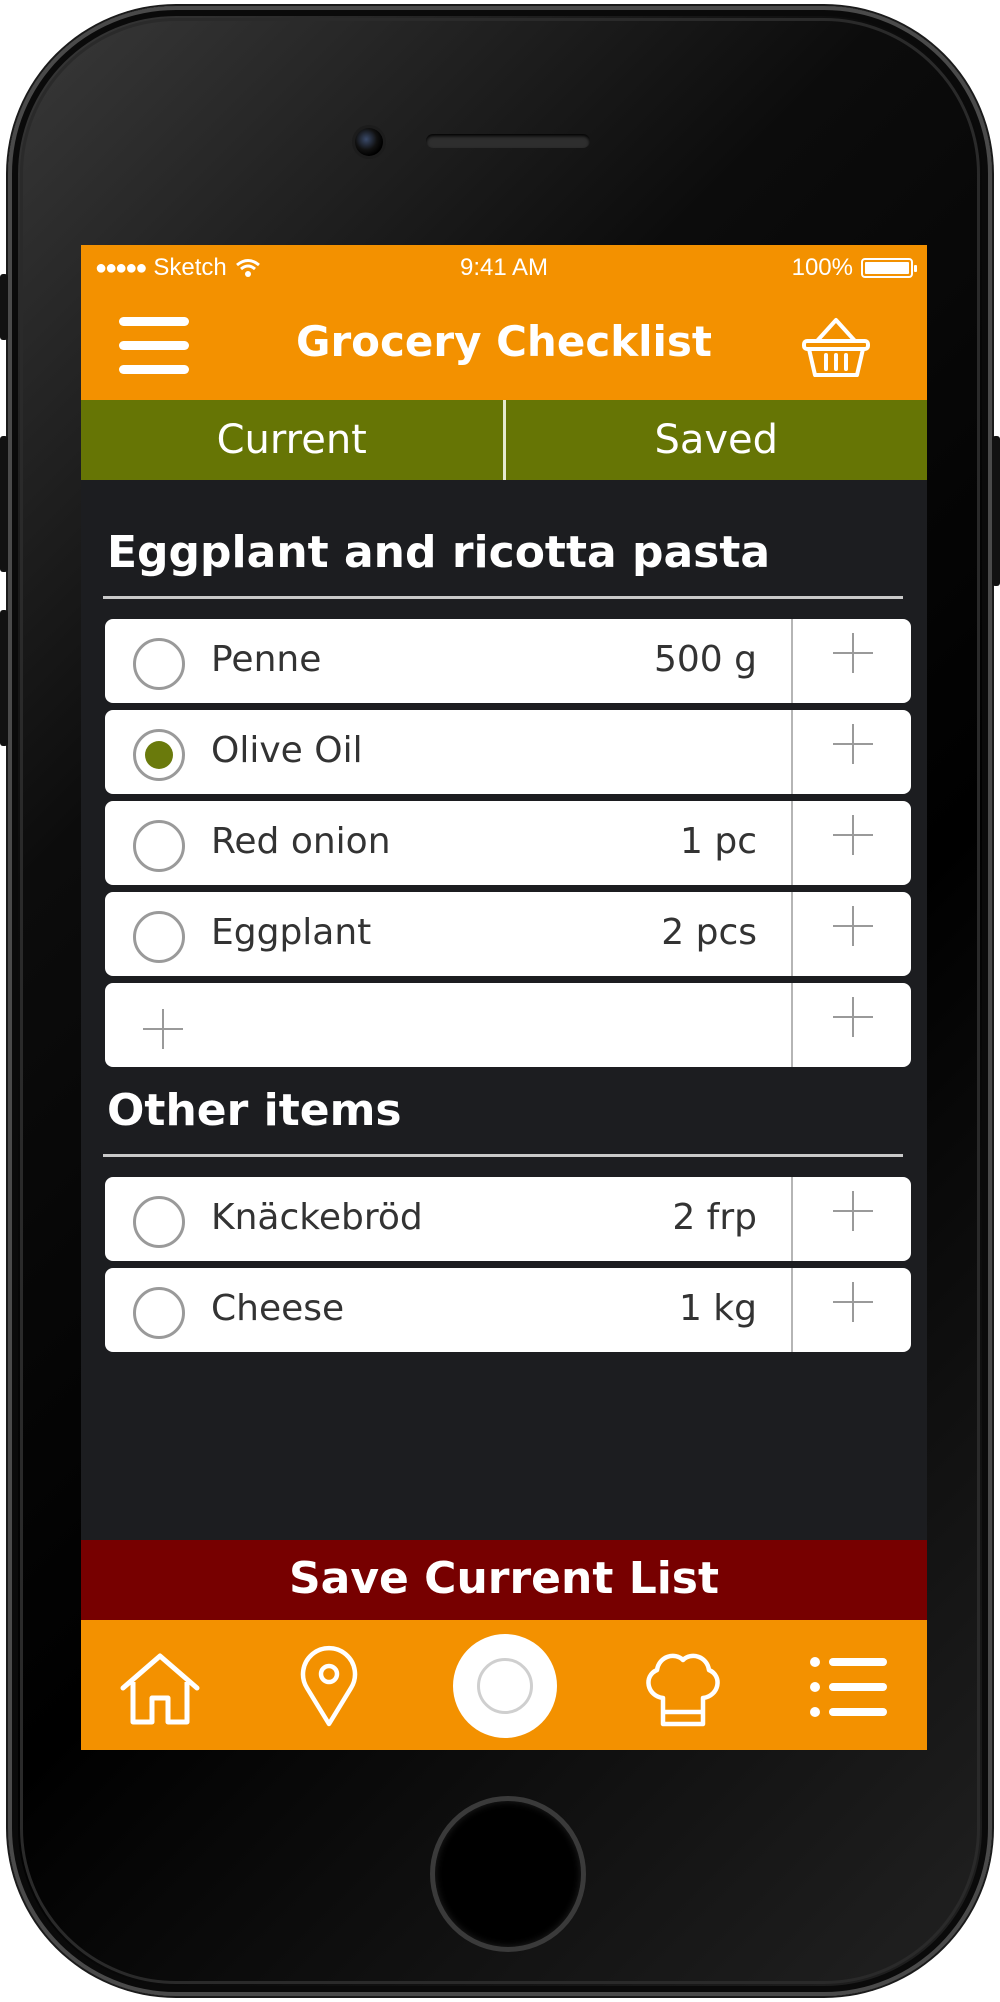 Image resolution: width=1000 pixels, height=2002 pixels. I want to click on list-item: Cheese 1 kg, so click(508, 1310).